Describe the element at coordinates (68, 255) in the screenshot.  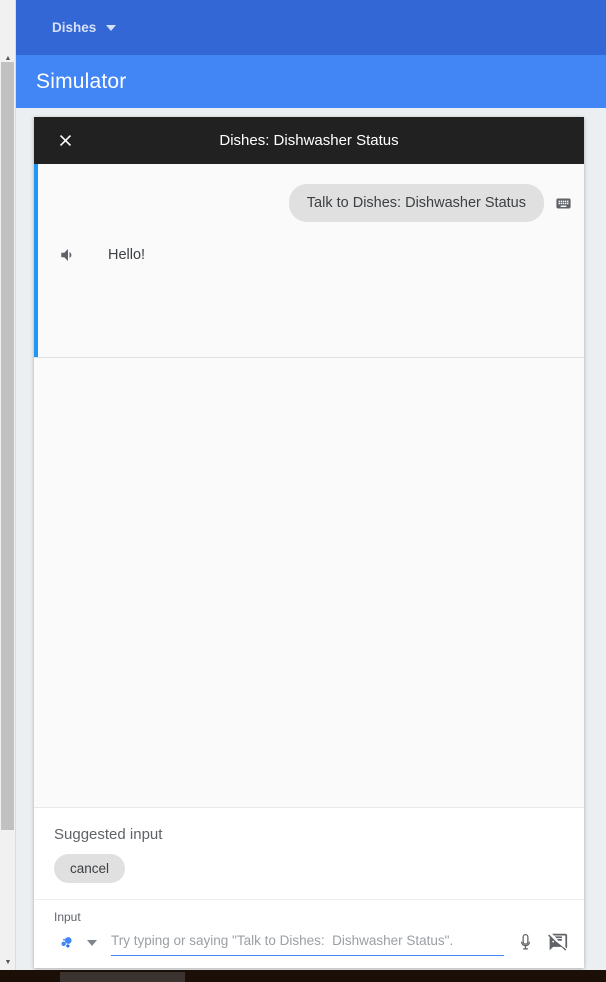
I see `volume-up-icon` at that location.